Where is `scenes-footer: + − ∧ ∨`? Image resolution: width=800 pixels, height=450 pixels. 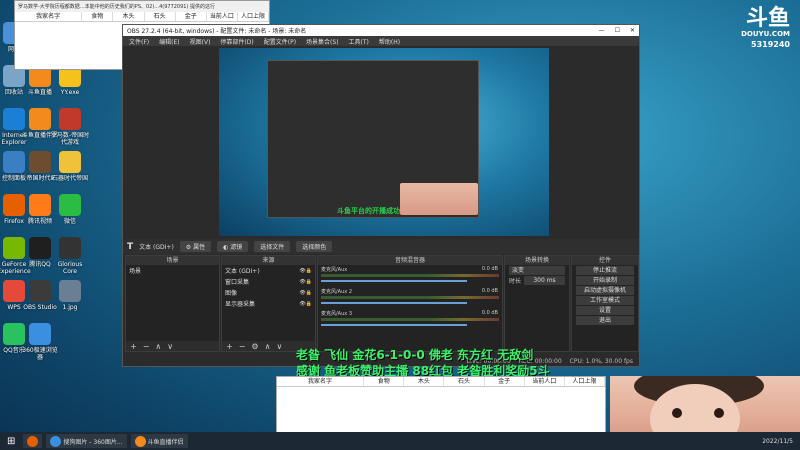
scenes-footer: + − ∧ ∨ is located at coordinates (172, 346).